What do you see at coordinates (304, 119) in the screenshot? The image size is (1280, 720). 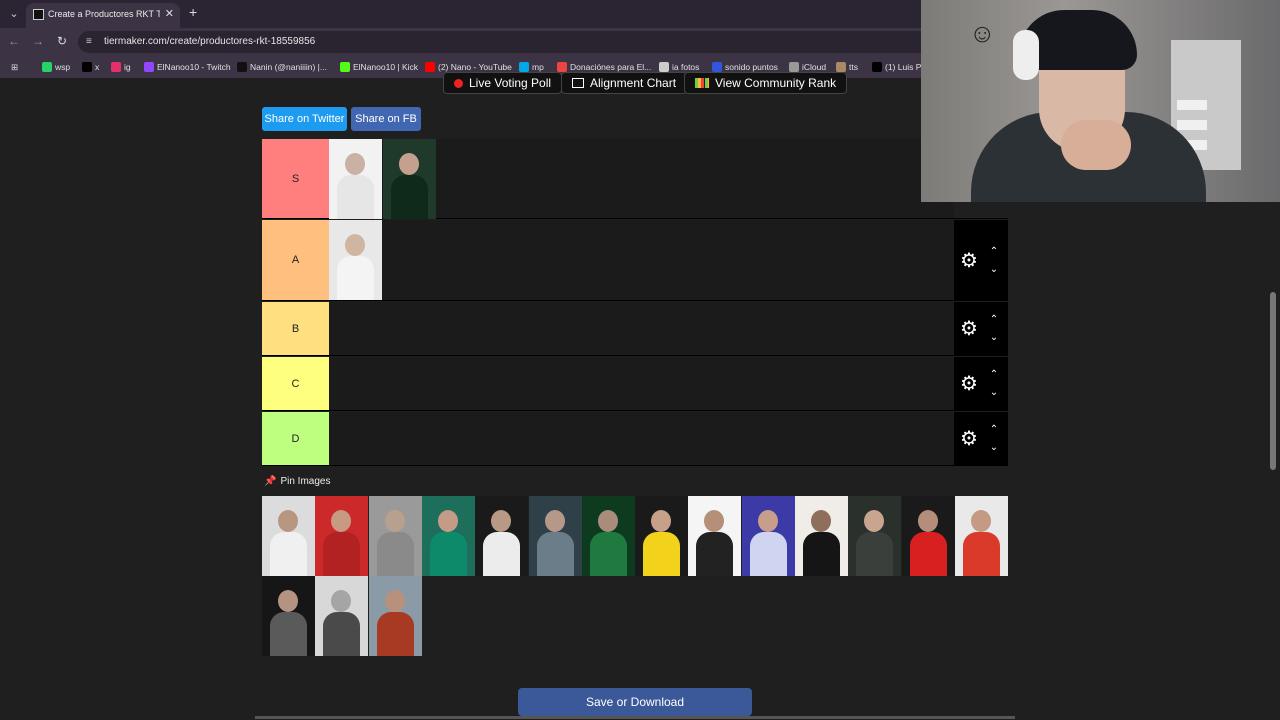 I see `share-twitter-button: Share on Twitter` at bounding box center [304, 119].